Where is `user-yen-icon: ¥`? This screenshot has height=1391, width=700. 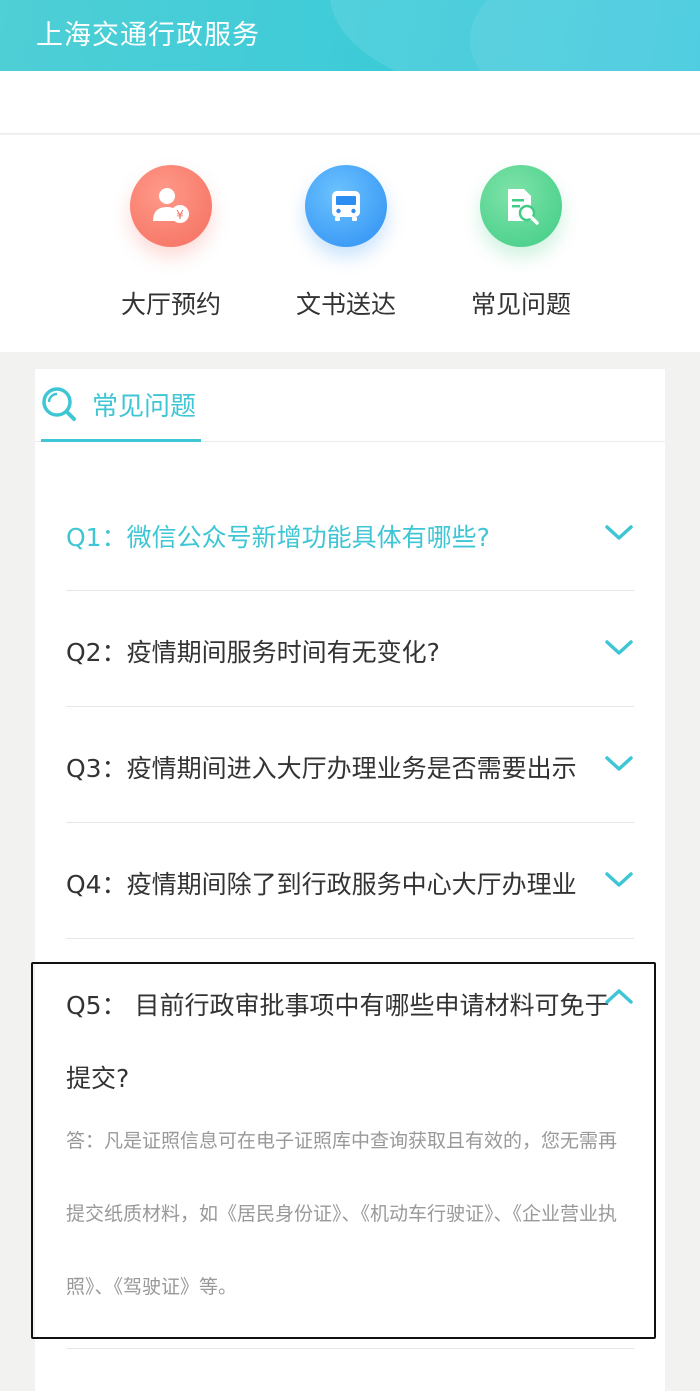 user-yen-icon: ¥ is located at coordinates (171, 206).